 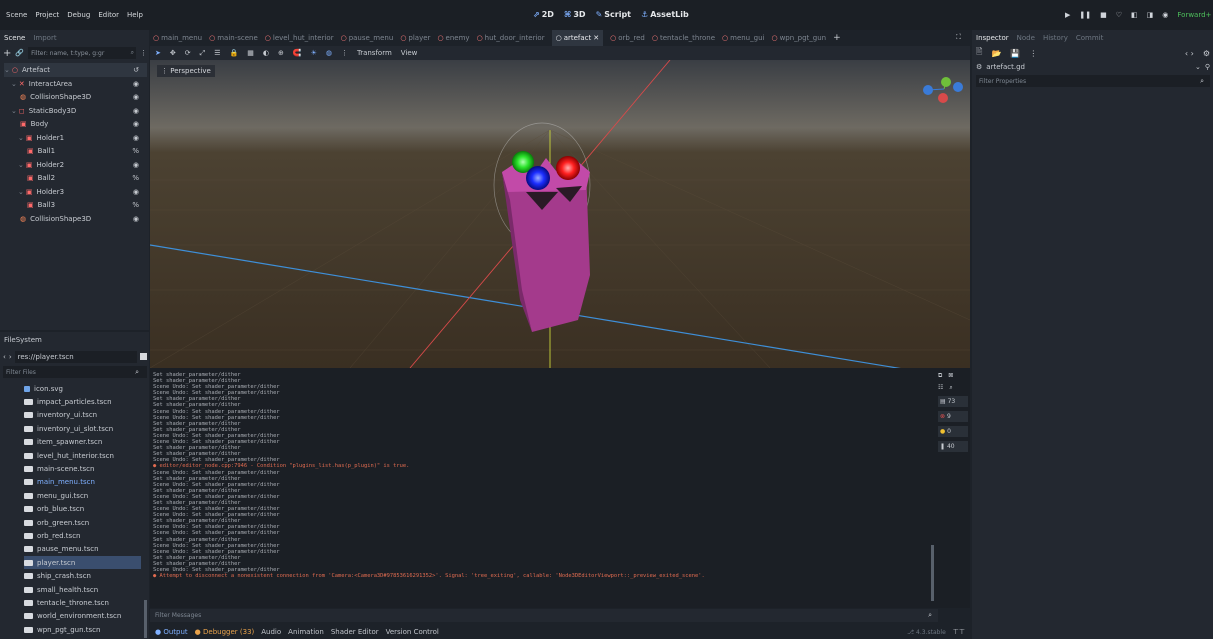 I want to click on tree-node-collisionshape3d: ◍ CollisionShape3D ◉, so click(x=82, y=219).